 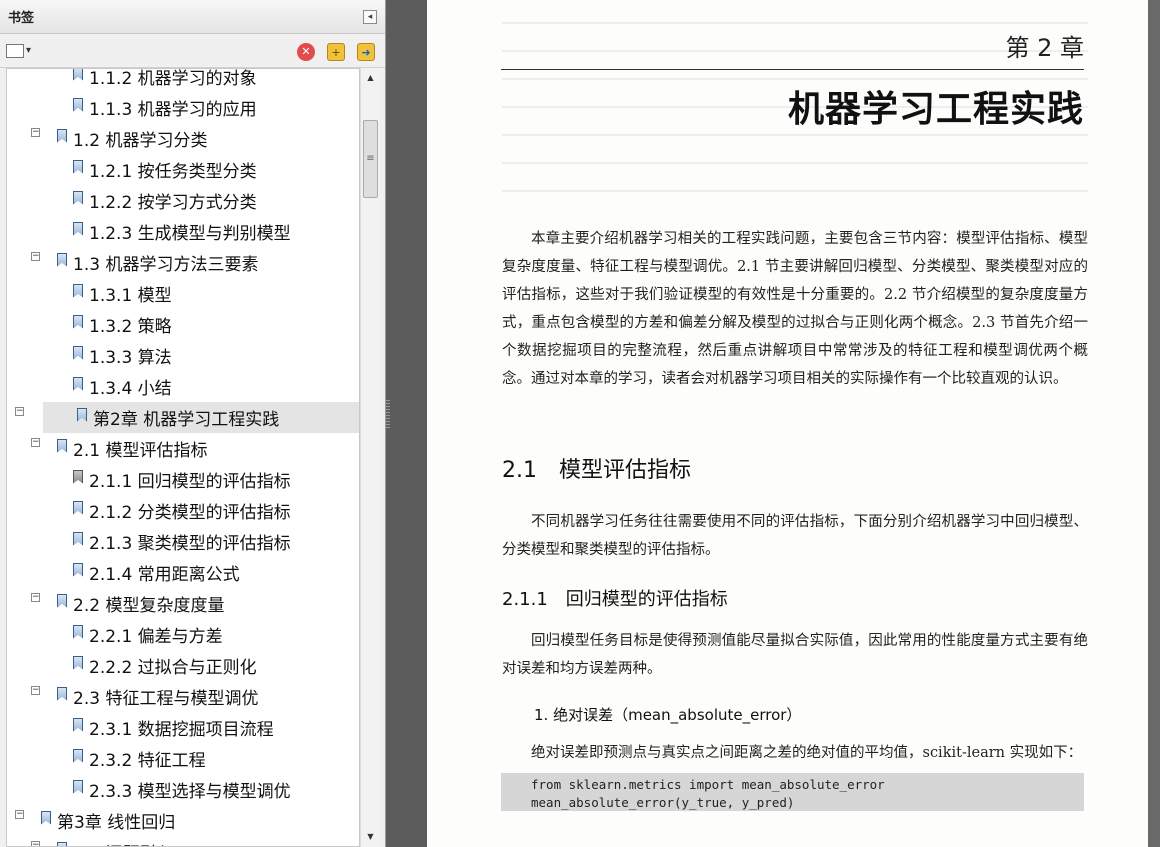 I want to click on bookmark-label: 1.2.2 按学习方式分类, so click(x=173, y=203).